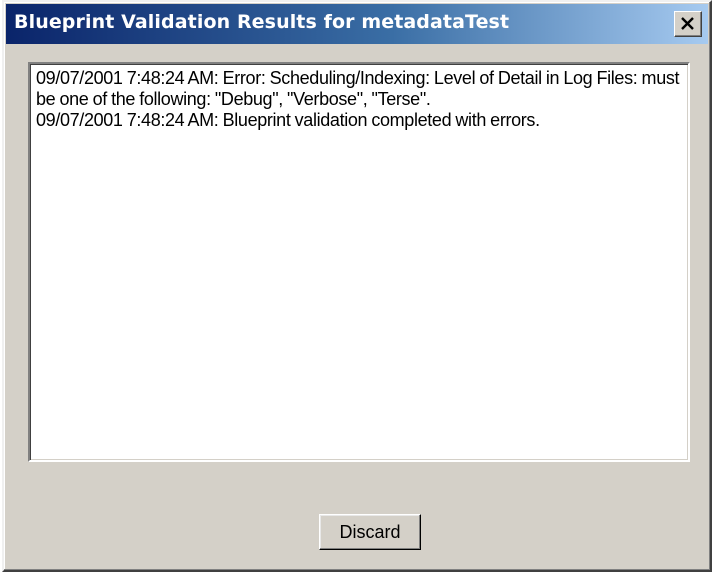 The height and width of the screenshot is (576, 716). Describe the element at coordinates (370, 532) in the screenshot. I see `discard-button: Discard` at that location.